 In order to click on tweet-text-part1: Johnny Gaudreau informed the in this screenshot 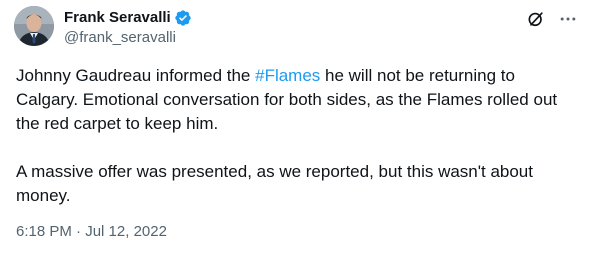, I will do `click(136, 75)`.